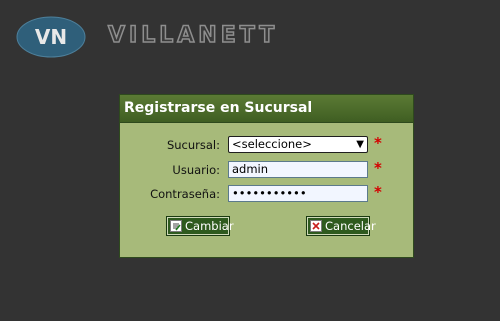 This screenshot has height=321, width=500. Describe the element at coordinates (272, 144) in the screenshot. I see `sucursal-selected-value: <seleccione>` at that location.